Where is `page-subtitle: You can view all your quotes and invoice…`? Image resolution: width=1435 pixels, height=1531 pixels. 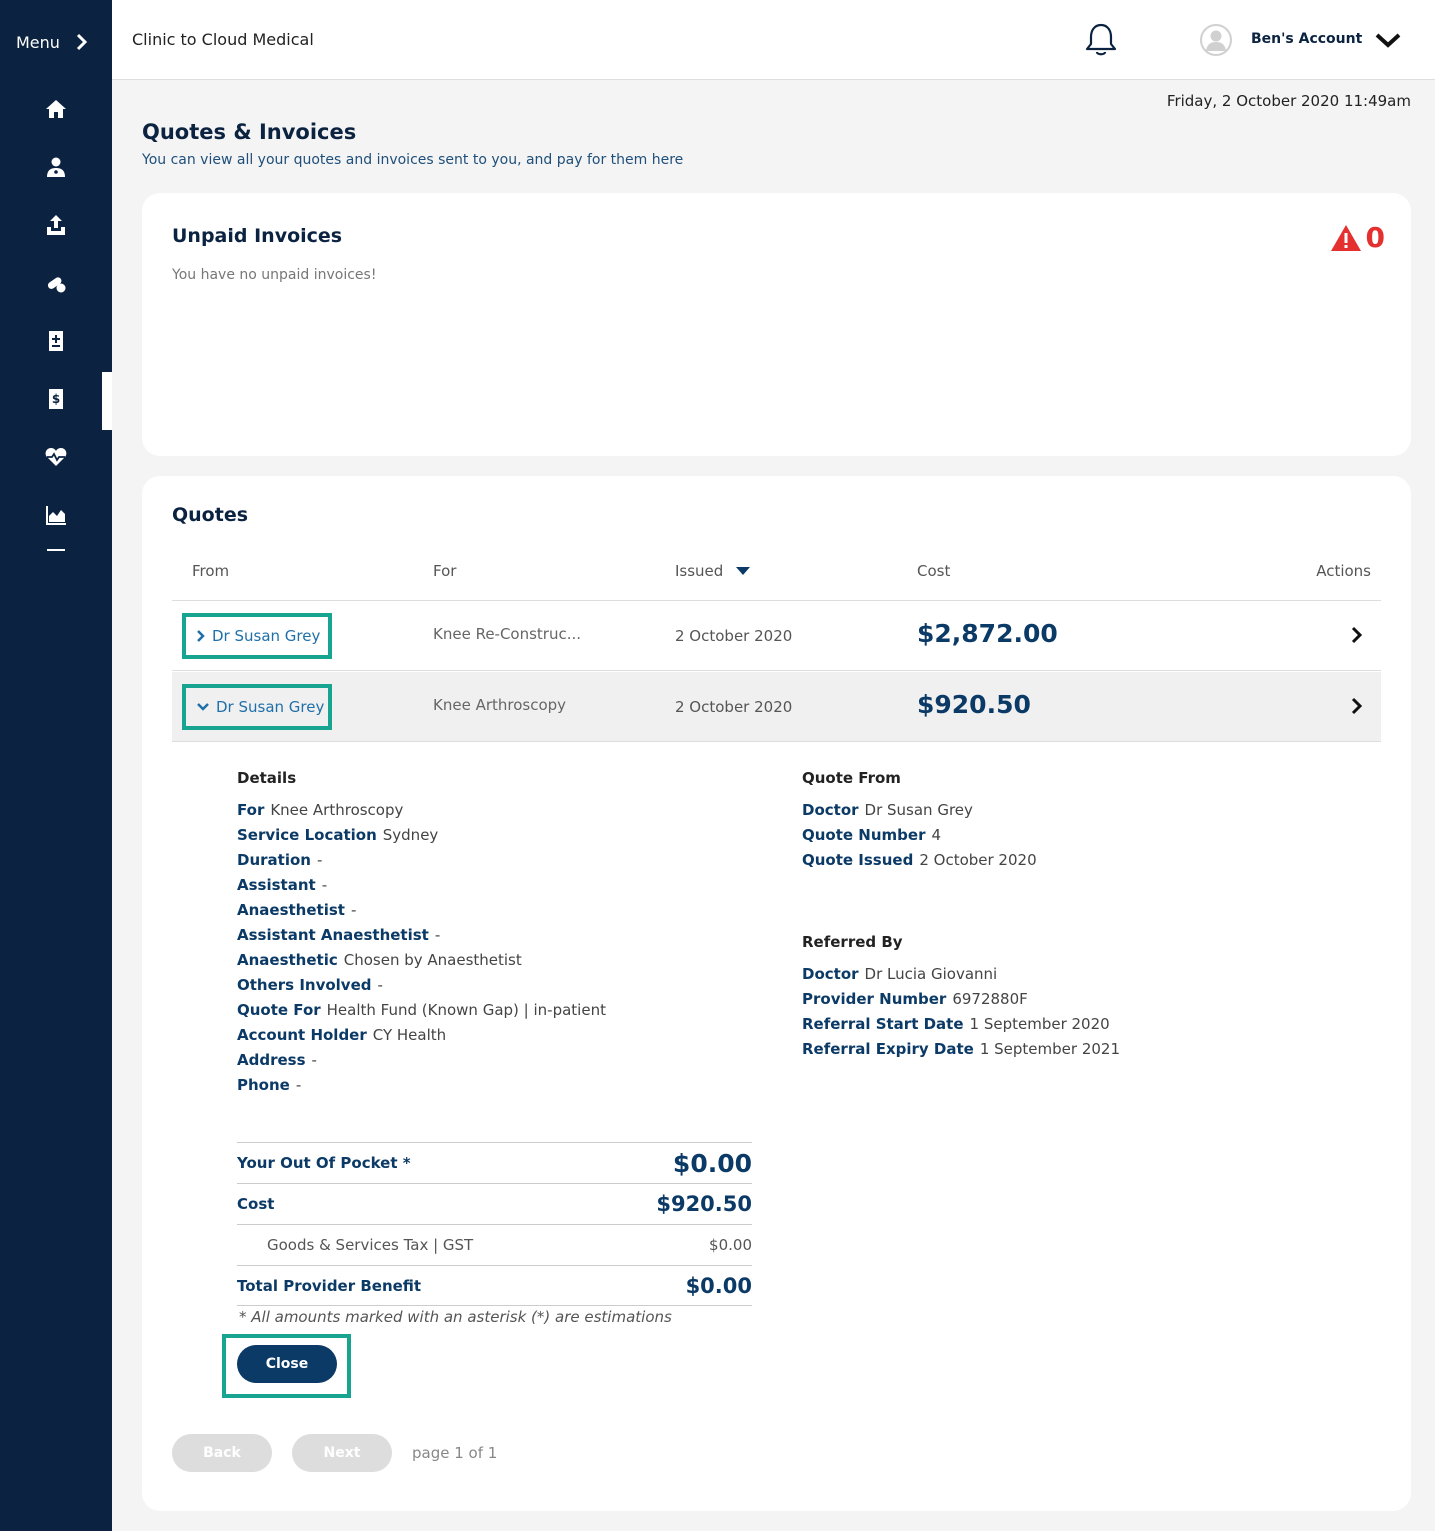
page-subtitle: You can view all your quotes and invoice… is located at coordinates (413, 160).